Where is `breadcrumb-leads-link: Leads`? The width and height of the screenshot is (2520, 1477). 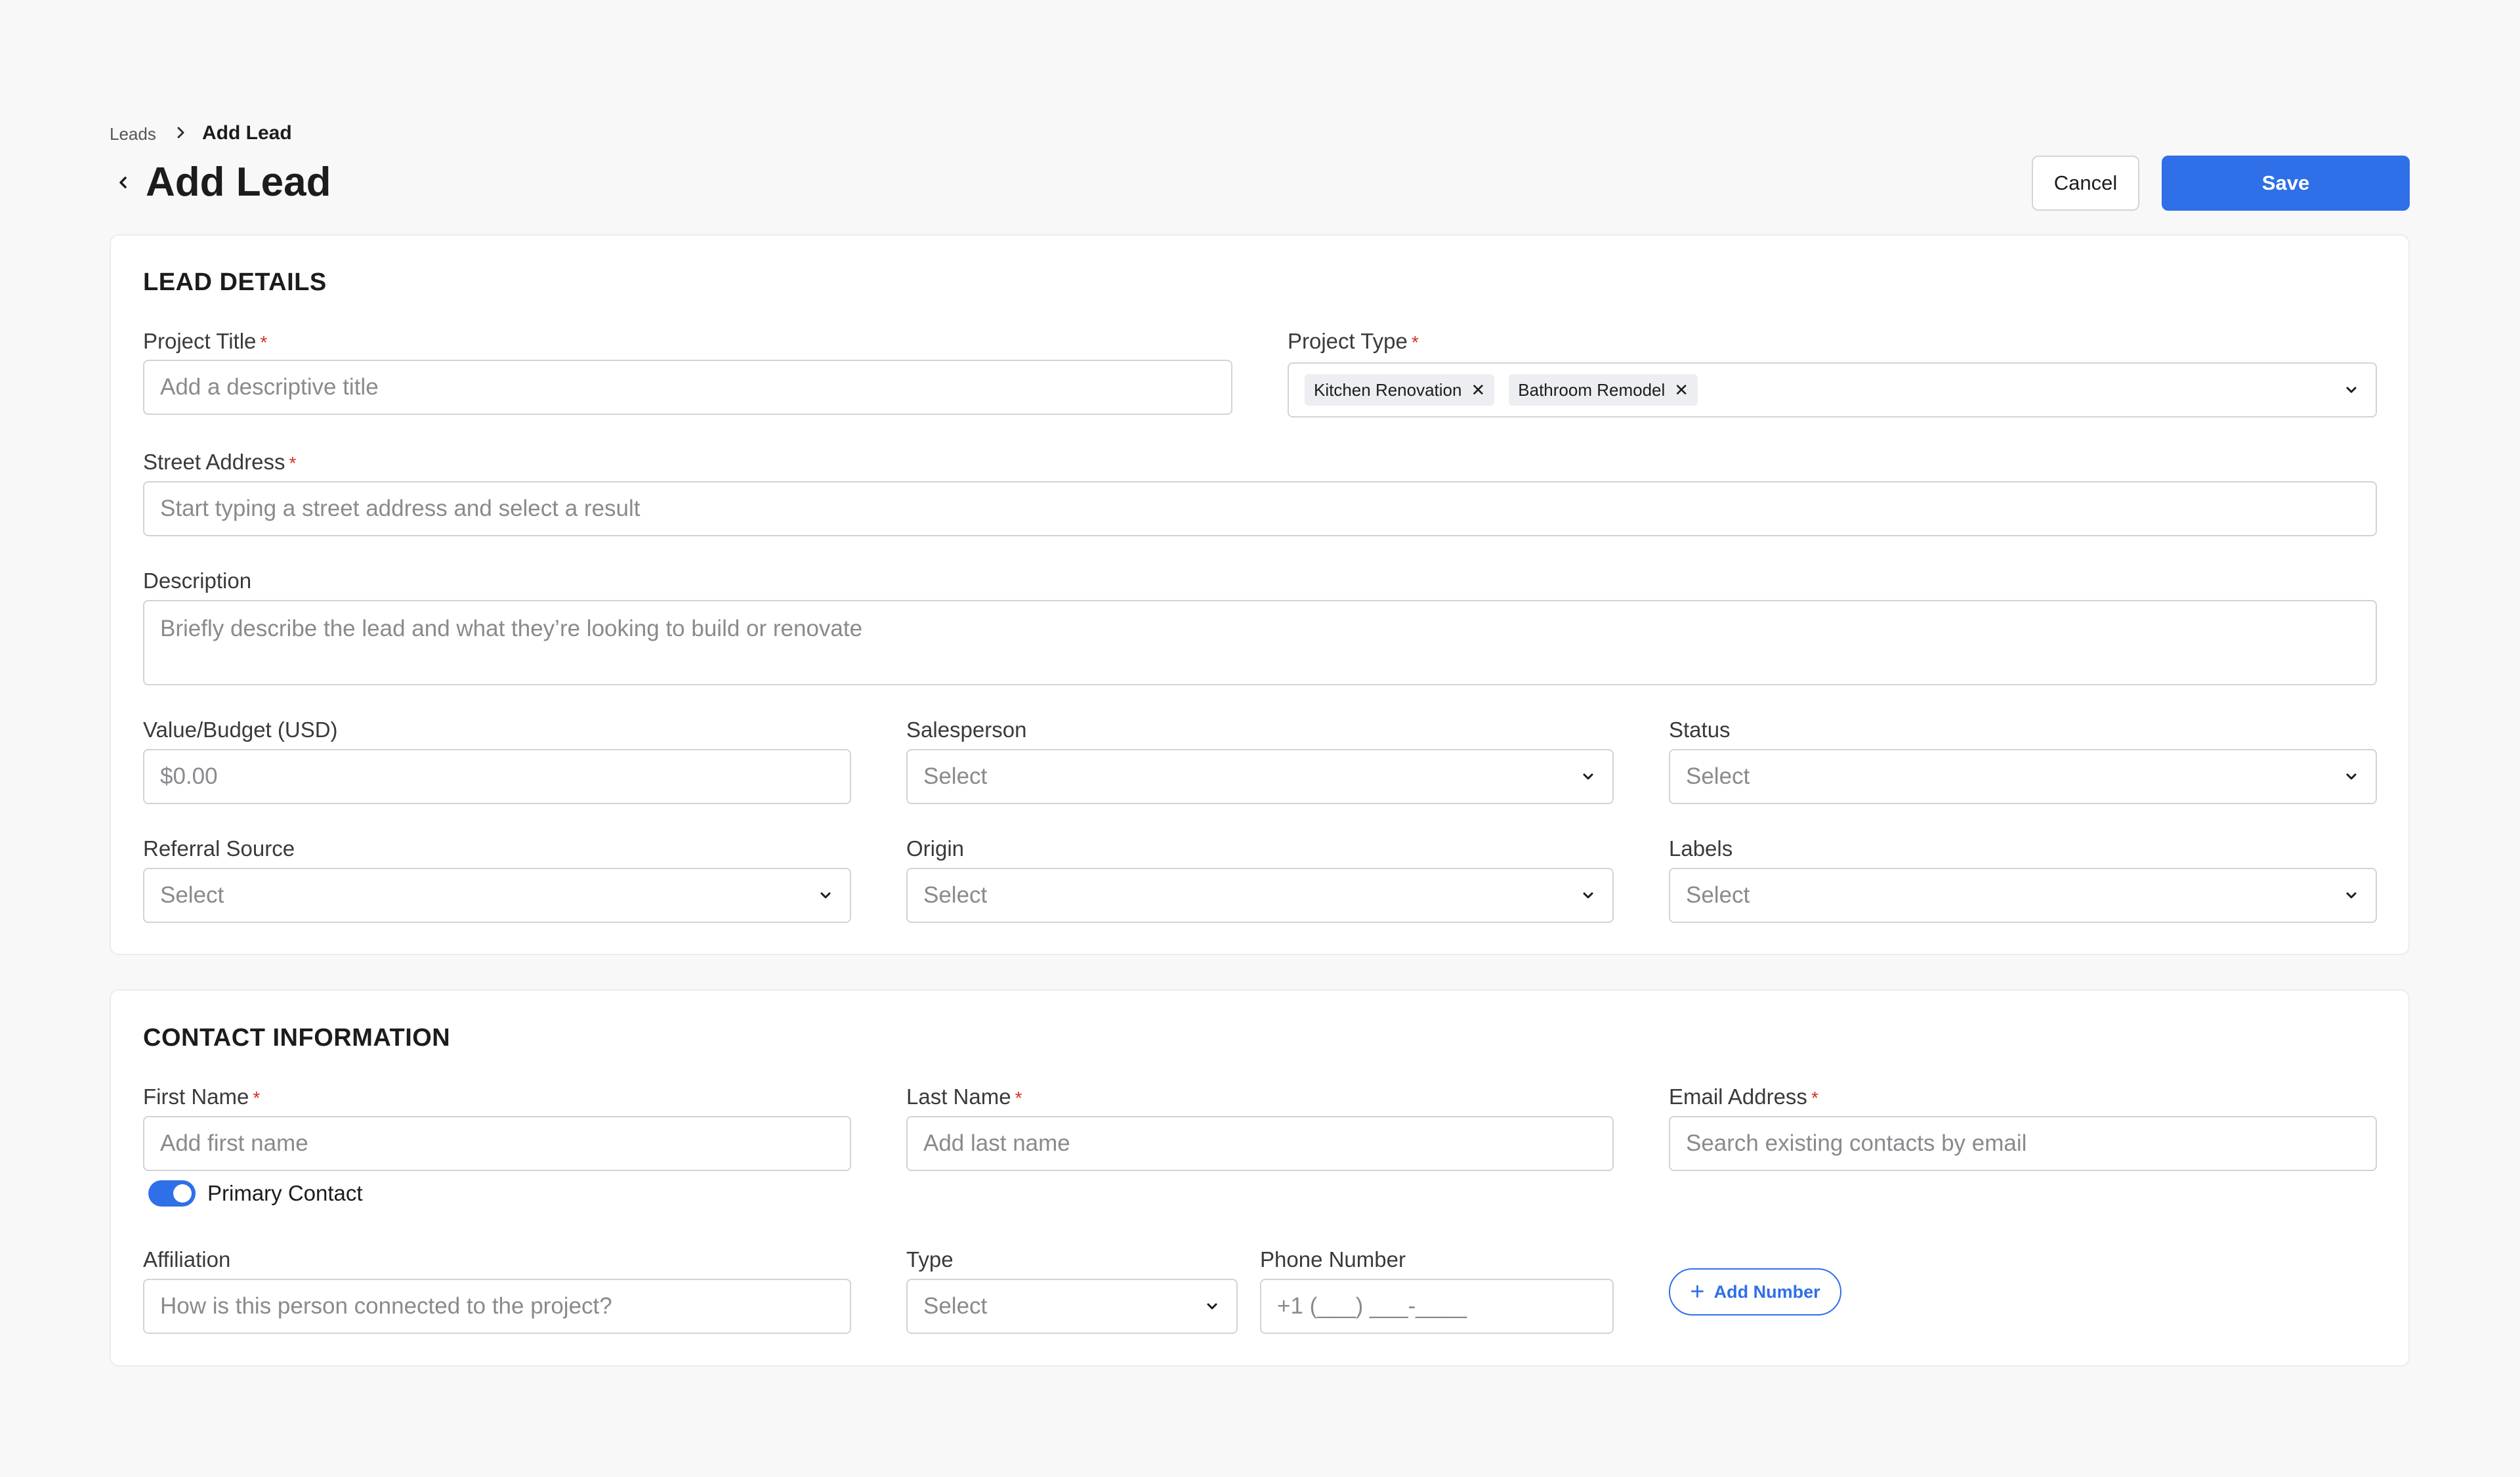
breadcrumb-leads-link: Leads is located at coordinates (133, 133).